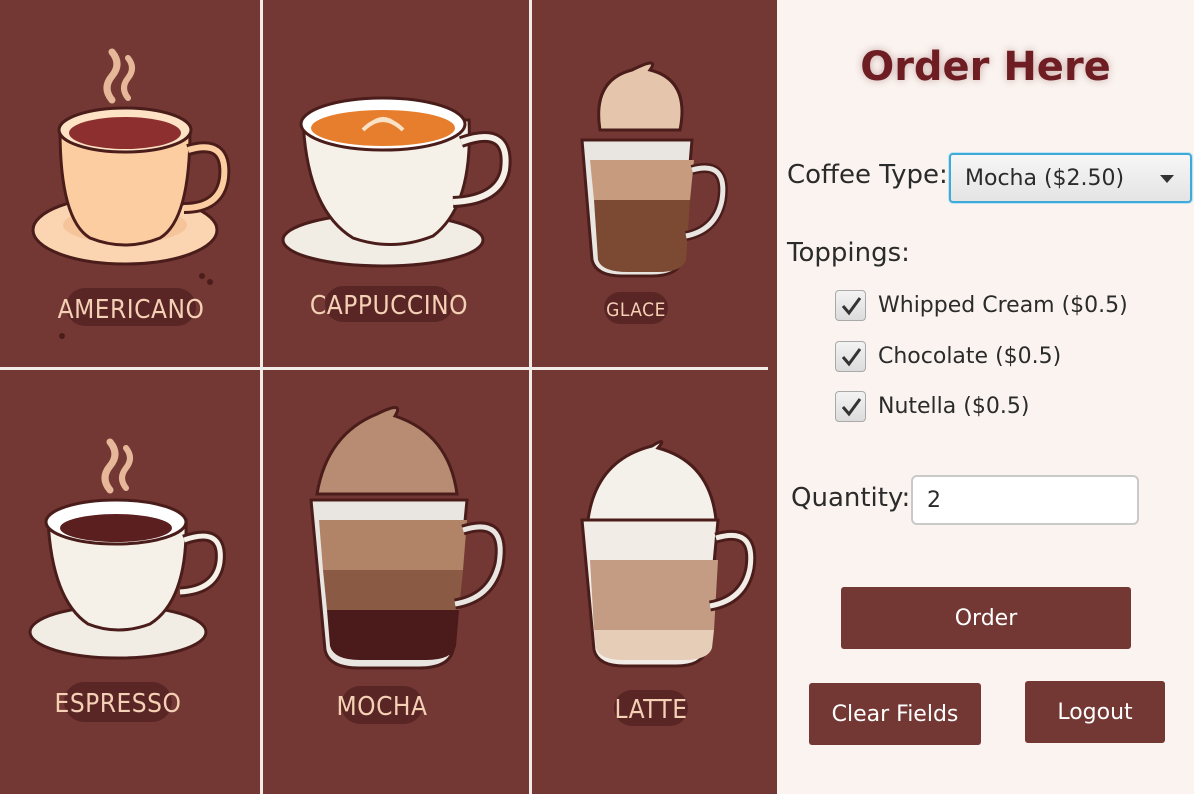  I want to click on coffee-type-selected-value: Mocha ($2.50), so click(1045, 178).